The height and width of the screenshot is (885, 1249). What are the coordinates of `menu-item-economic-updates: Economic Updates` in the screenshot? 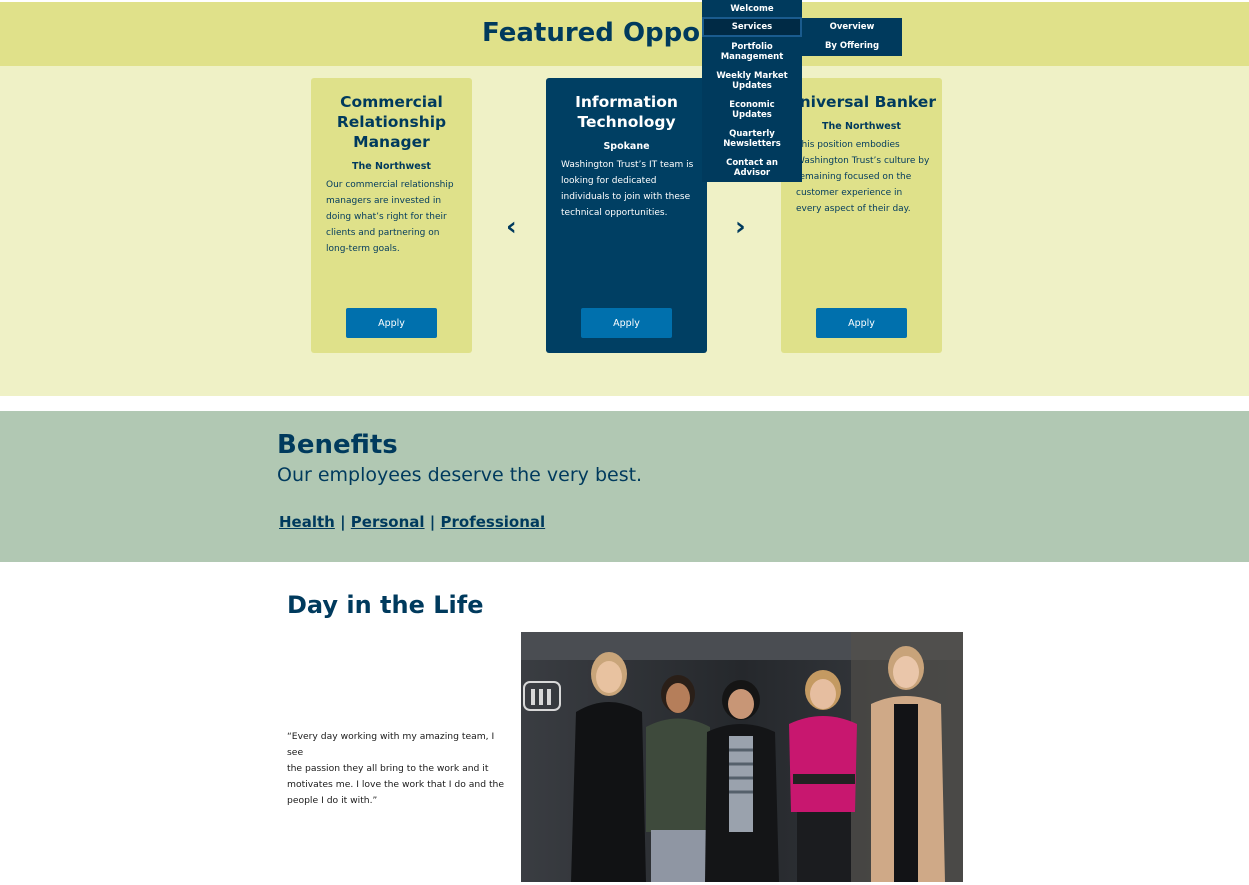 It's located at (752, 110).